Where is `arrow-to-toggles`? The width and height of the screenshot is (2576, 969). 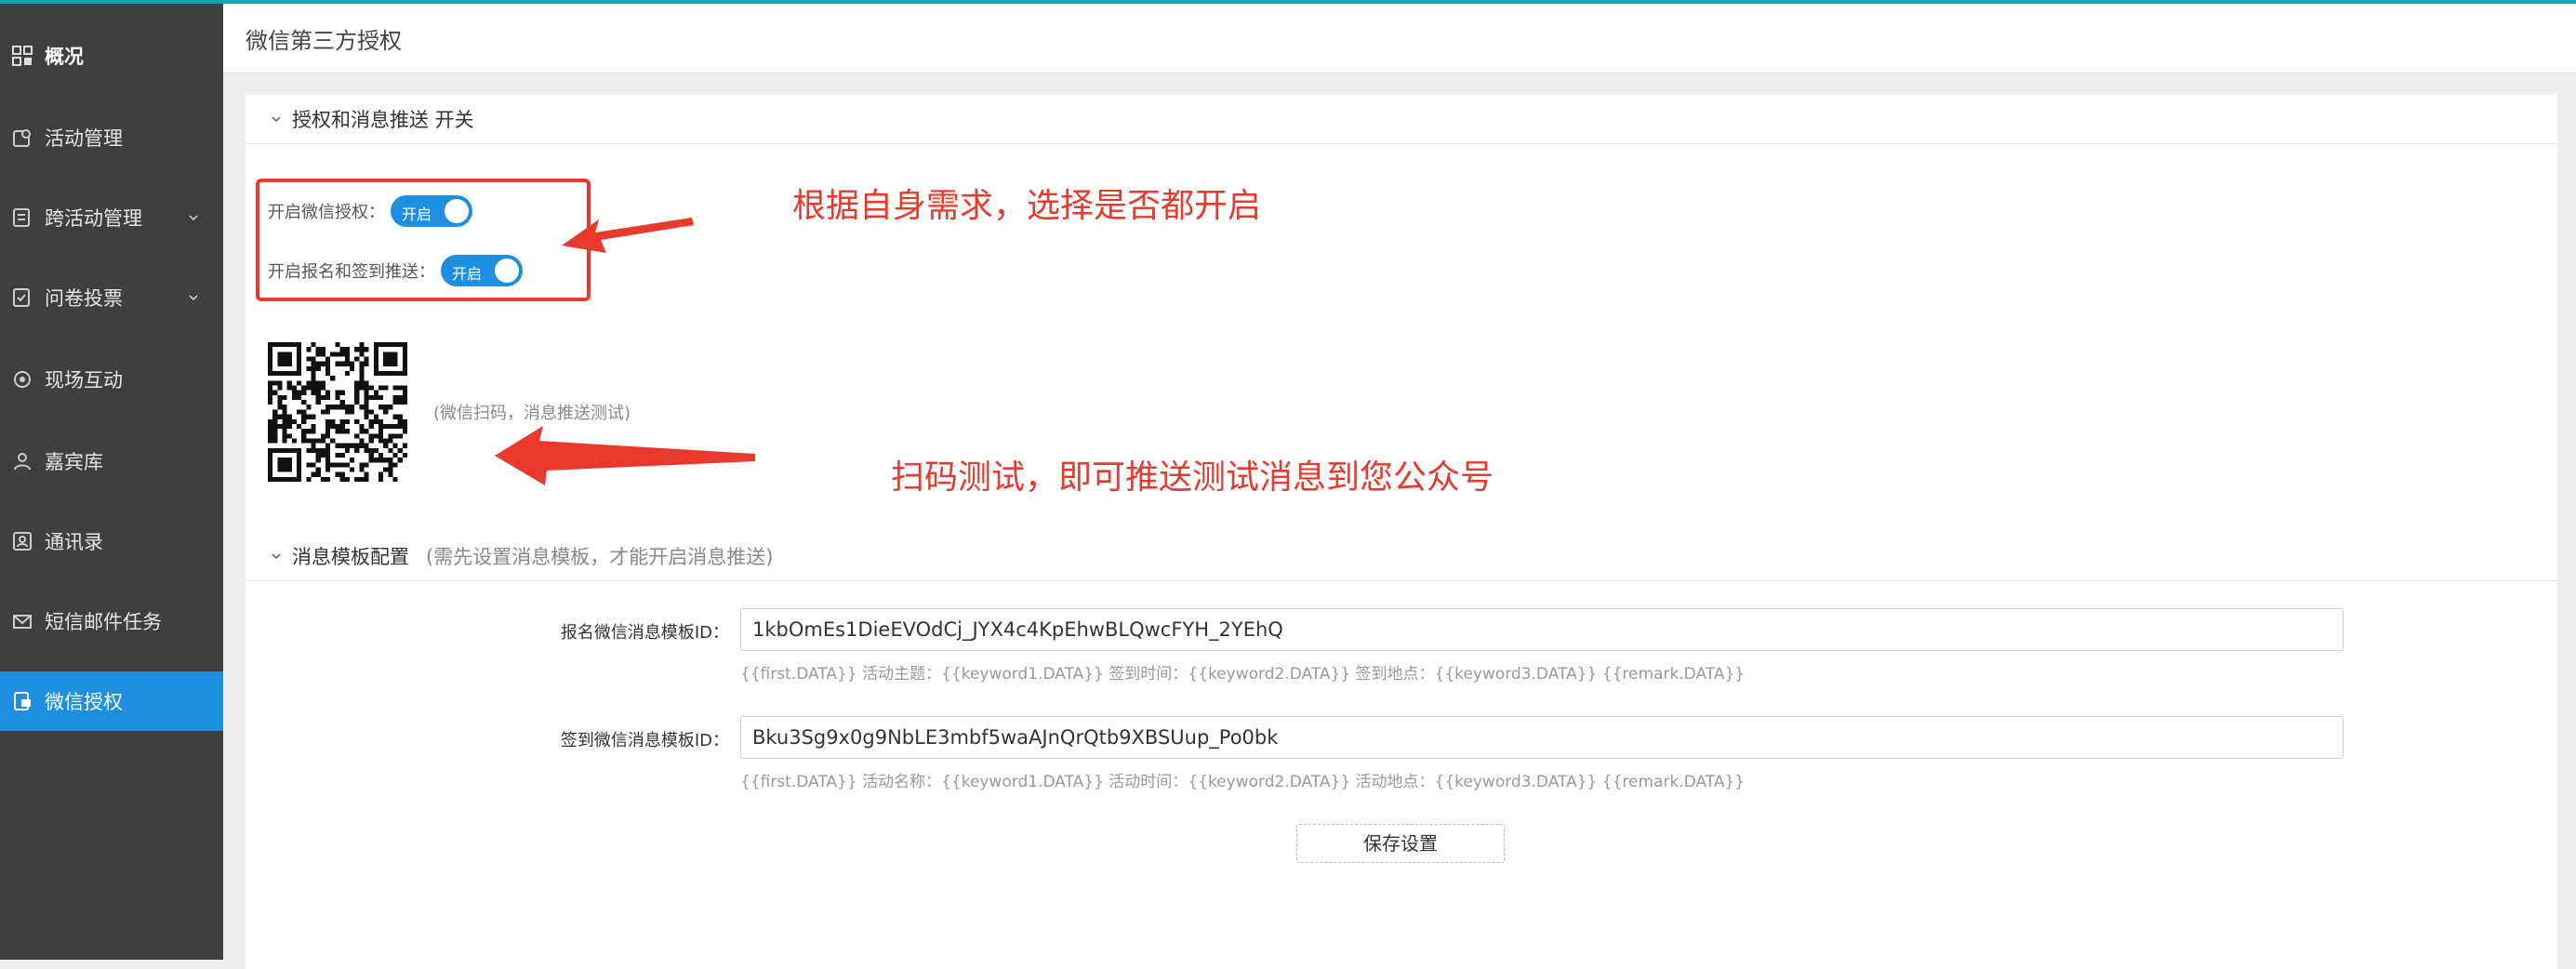
arrow-to-toggles is located at coordinates (628, 235).